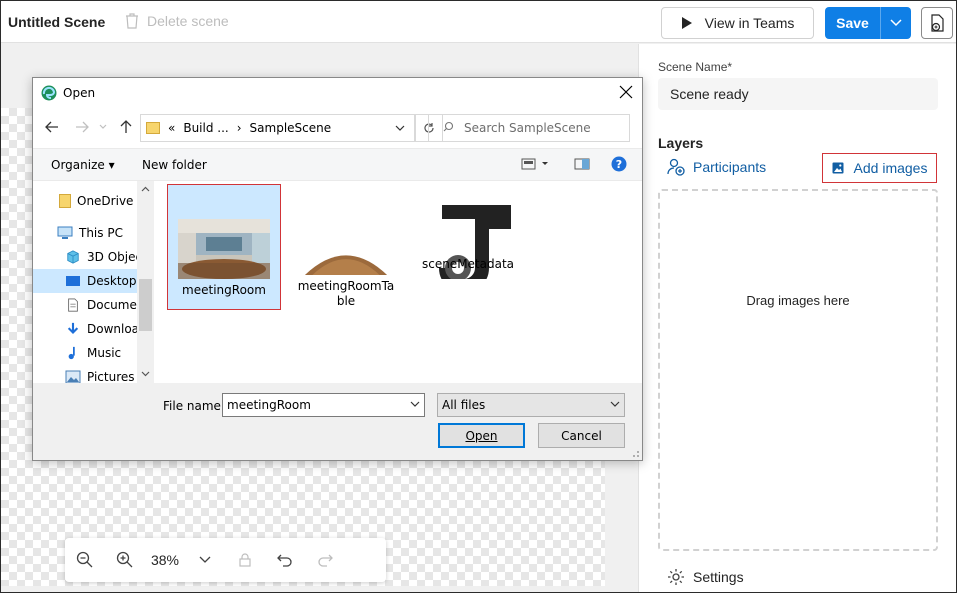  I want to click on organize-menu: Organize ▾, so click(83, 165).